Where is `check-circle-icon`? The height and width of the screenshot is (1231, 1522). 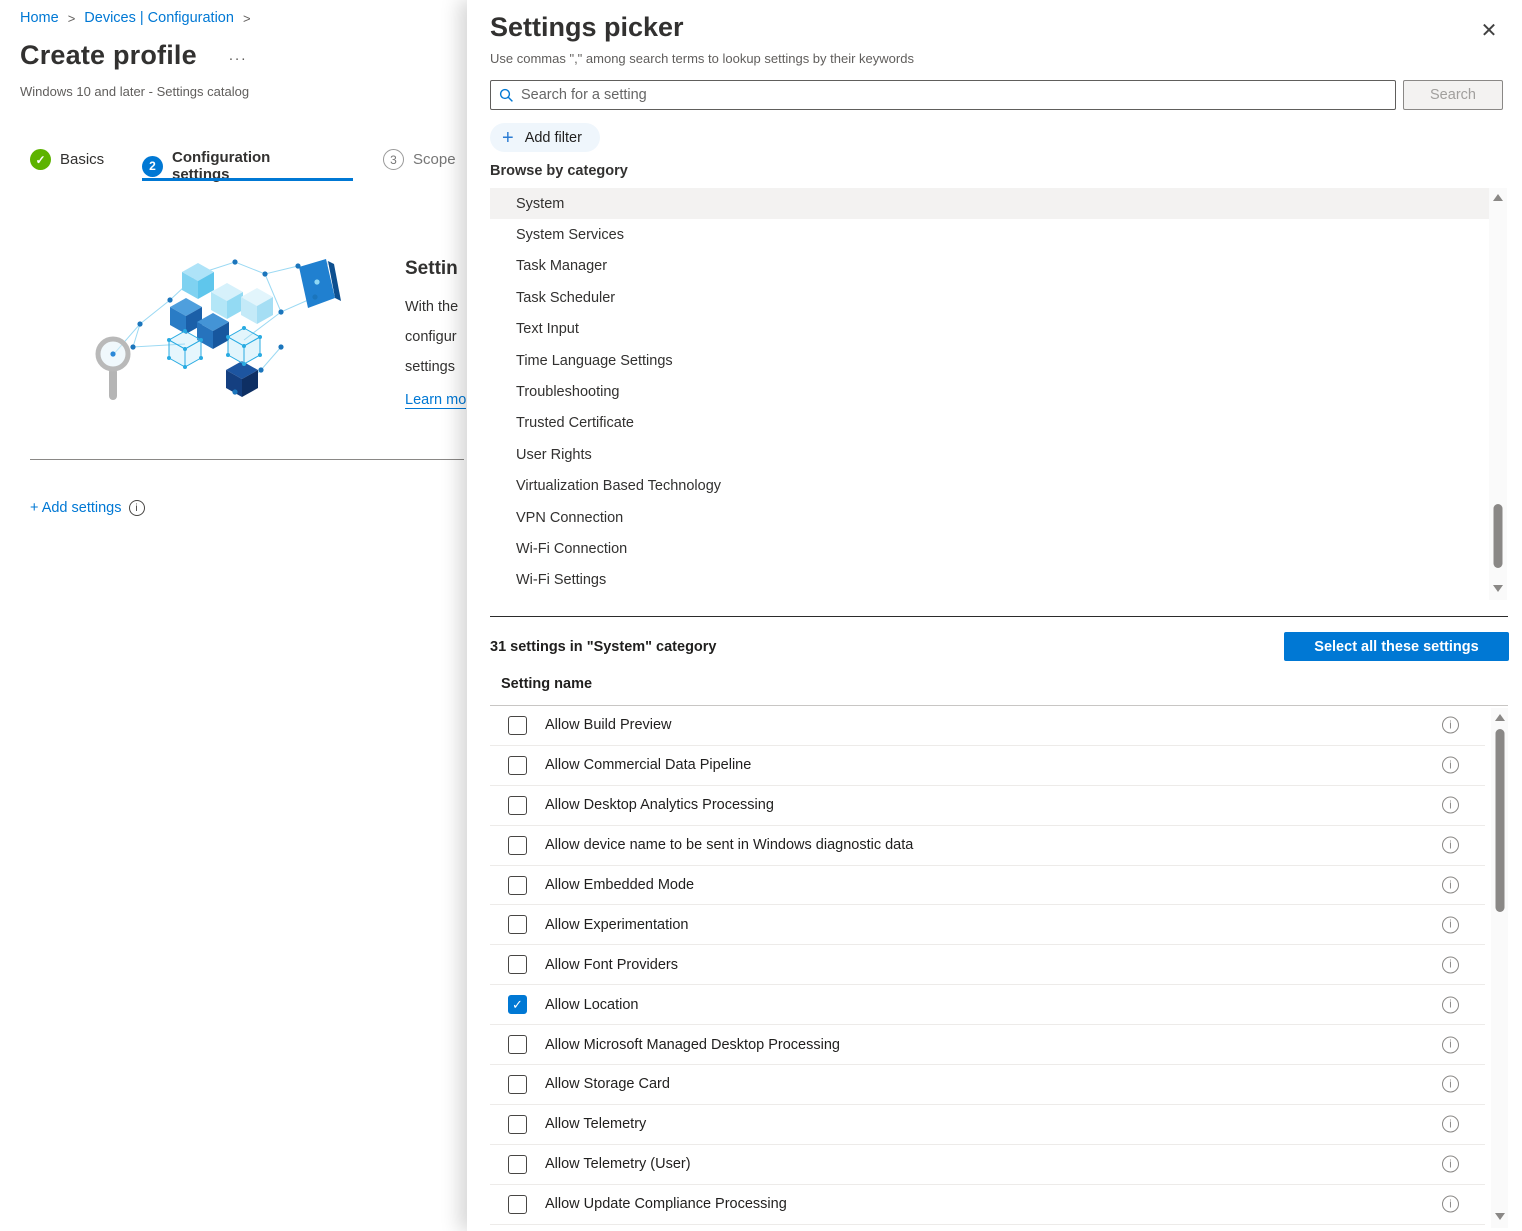 check-circle-icon is located at coordinates (40, 159).